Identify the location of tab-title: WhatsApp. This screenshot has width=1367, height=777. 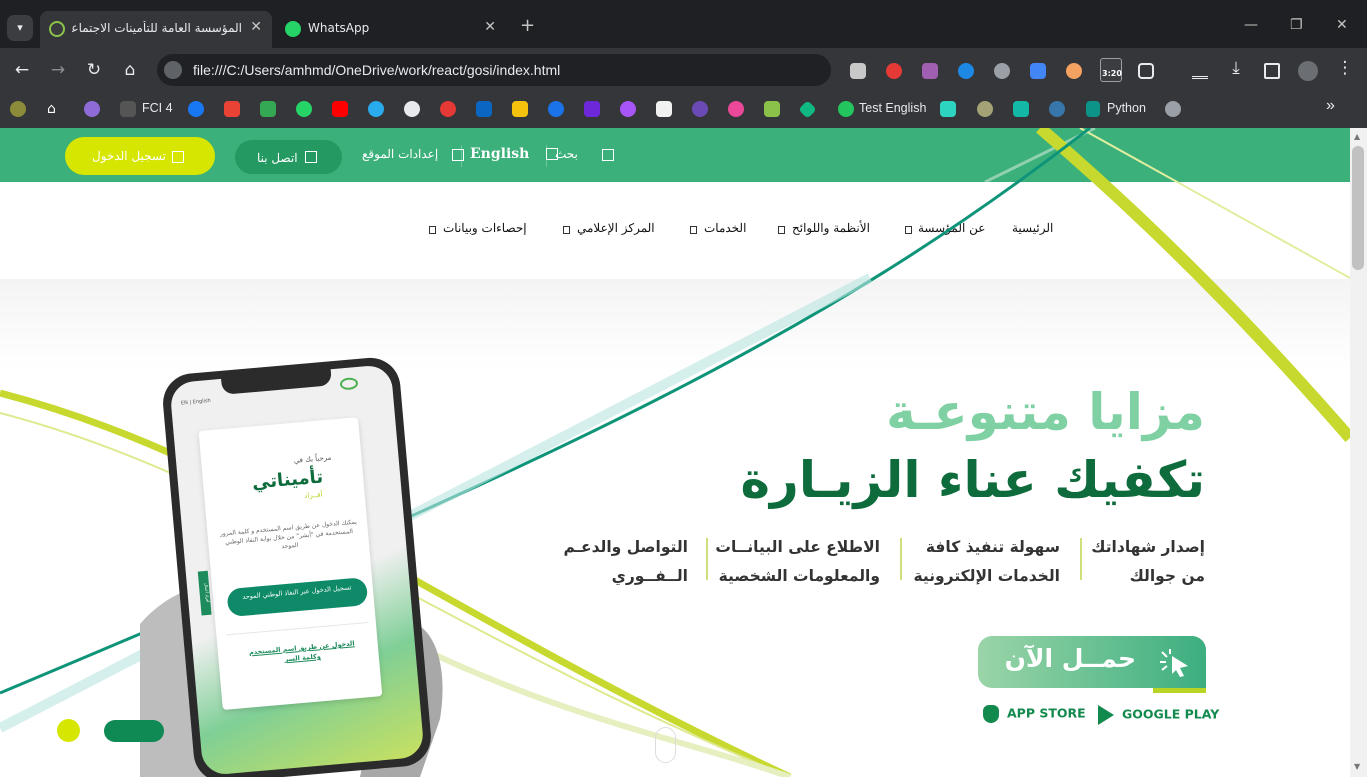
(339, 28).